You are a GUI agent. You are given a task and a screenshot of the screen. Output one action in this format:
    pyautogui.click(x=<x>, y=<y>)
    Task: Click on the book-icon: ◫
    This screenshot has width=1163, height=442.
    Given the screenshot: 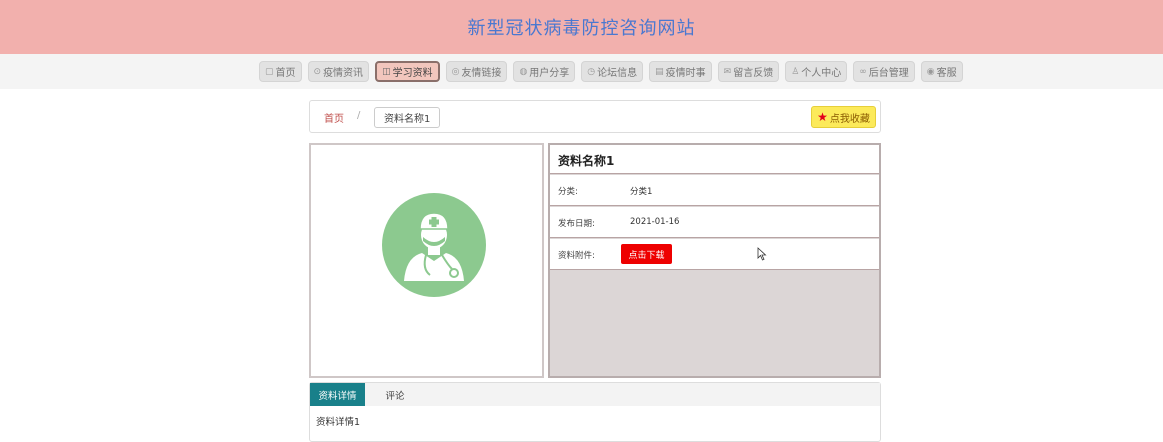 What is the action you would take?
    pyautogui.click(x=386, y=71)
    